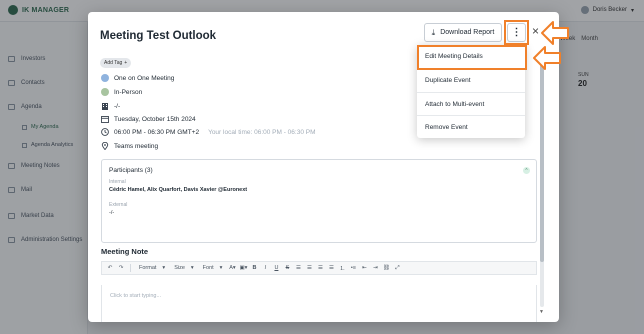  I want to click on font-select-label: Font, so click(208, 268).